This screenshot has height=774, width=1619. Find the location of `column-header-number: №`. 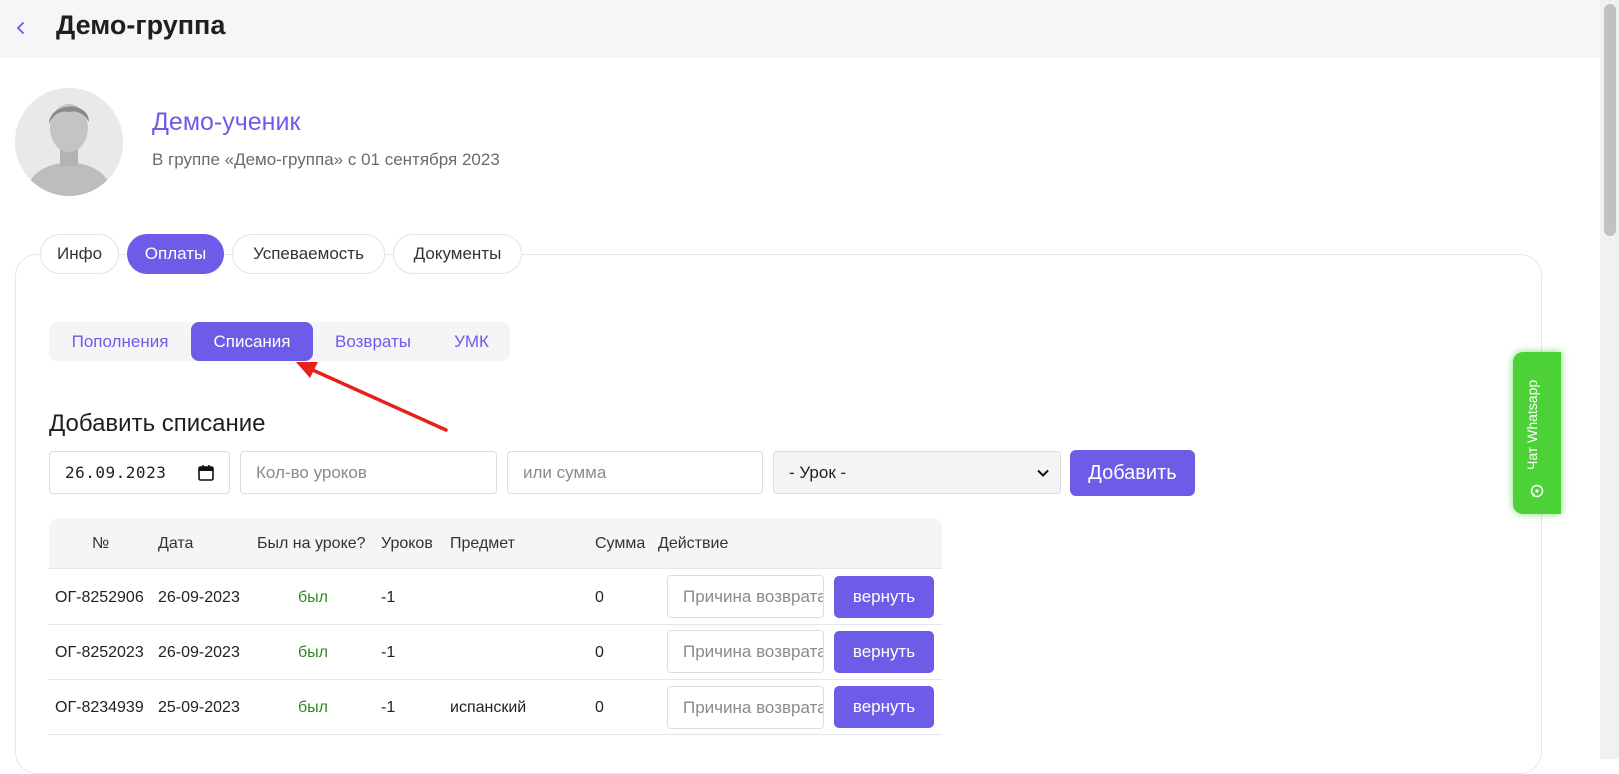

column-header-number: № is located at coordinates (101, 543).